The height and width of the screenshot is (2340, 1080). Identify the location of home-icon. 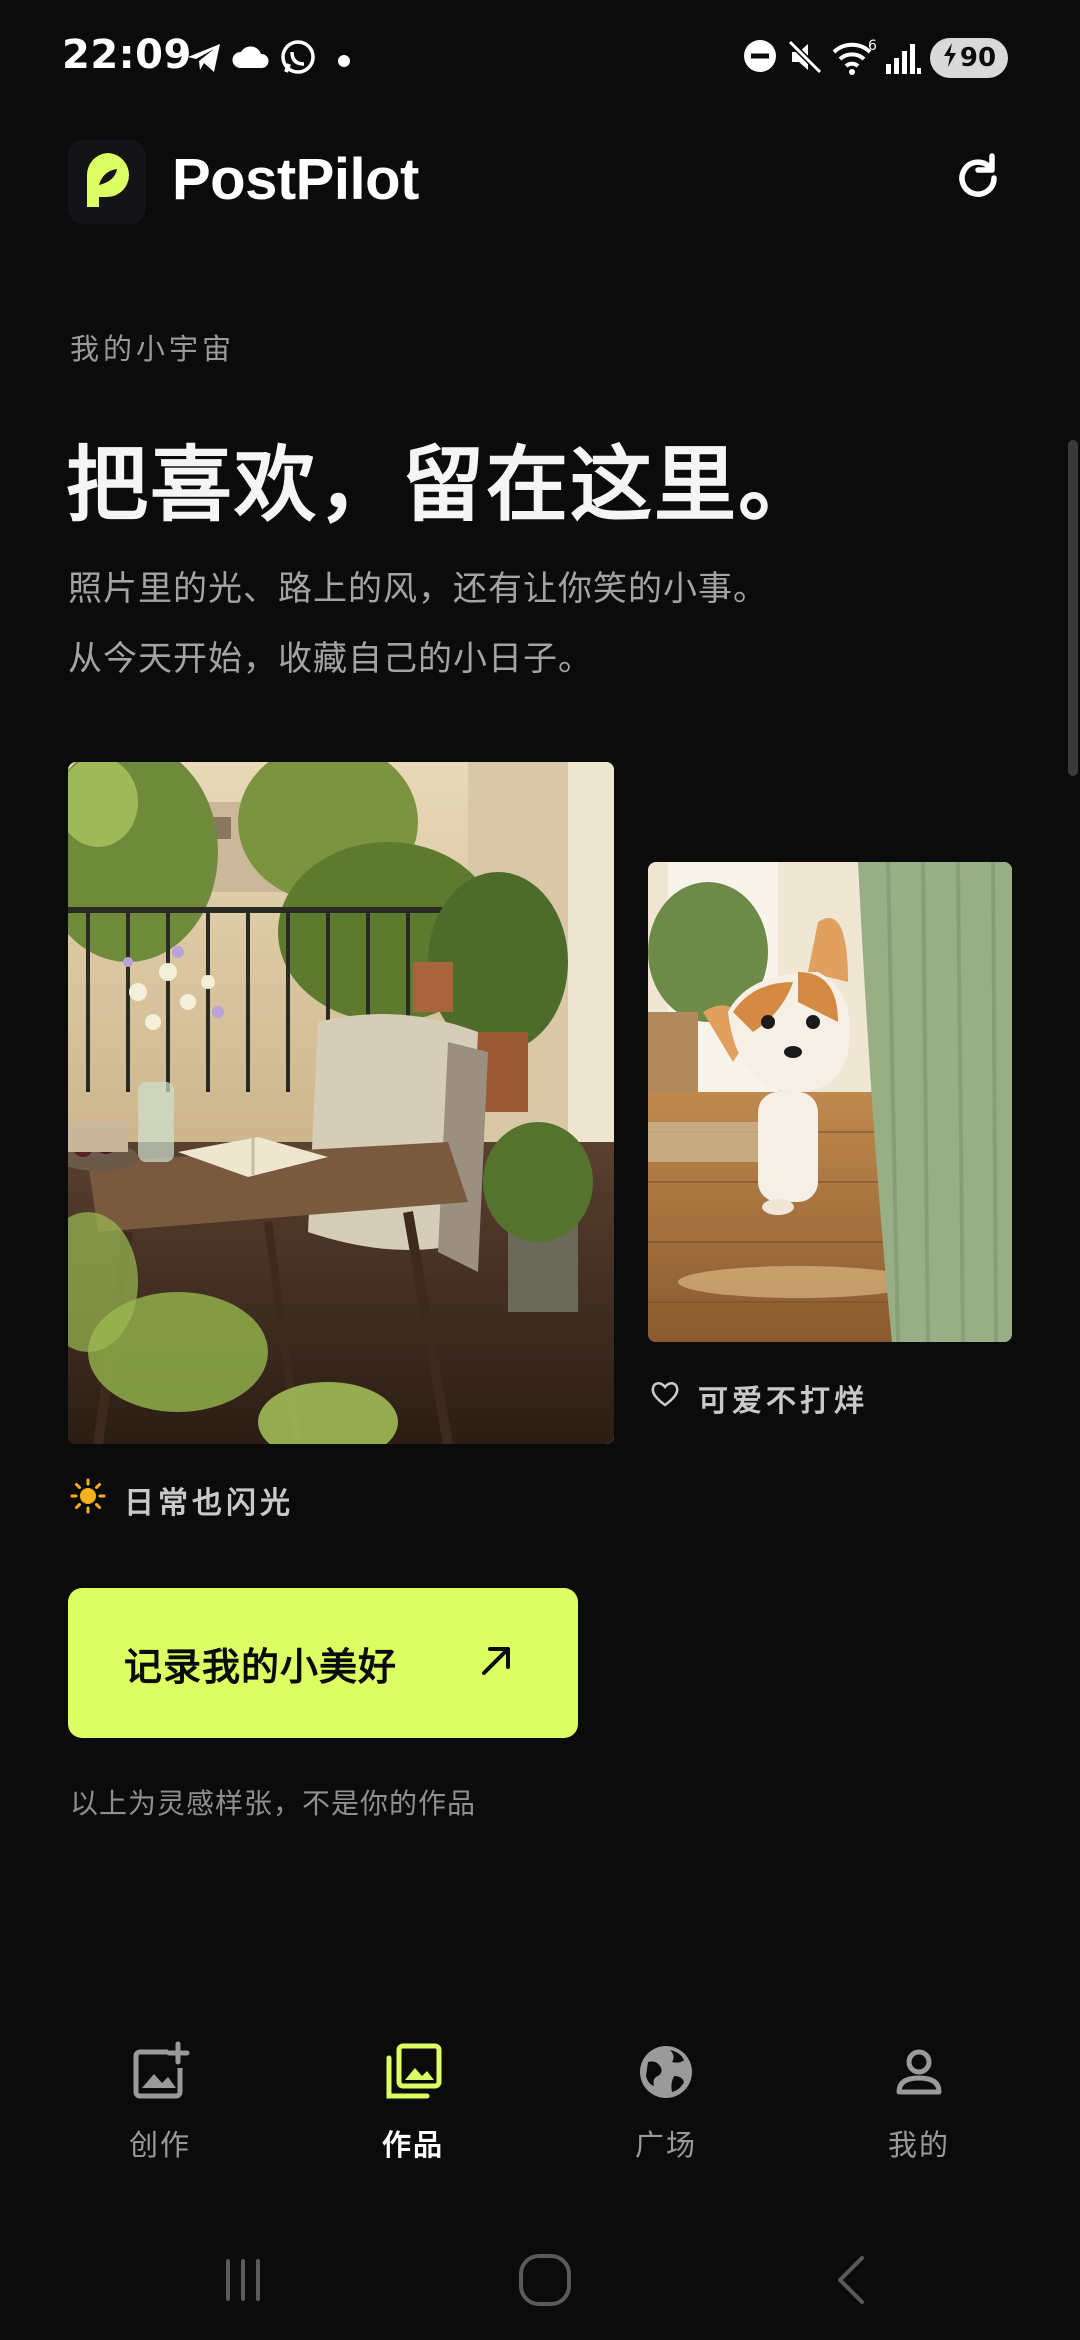
(545, 2282).